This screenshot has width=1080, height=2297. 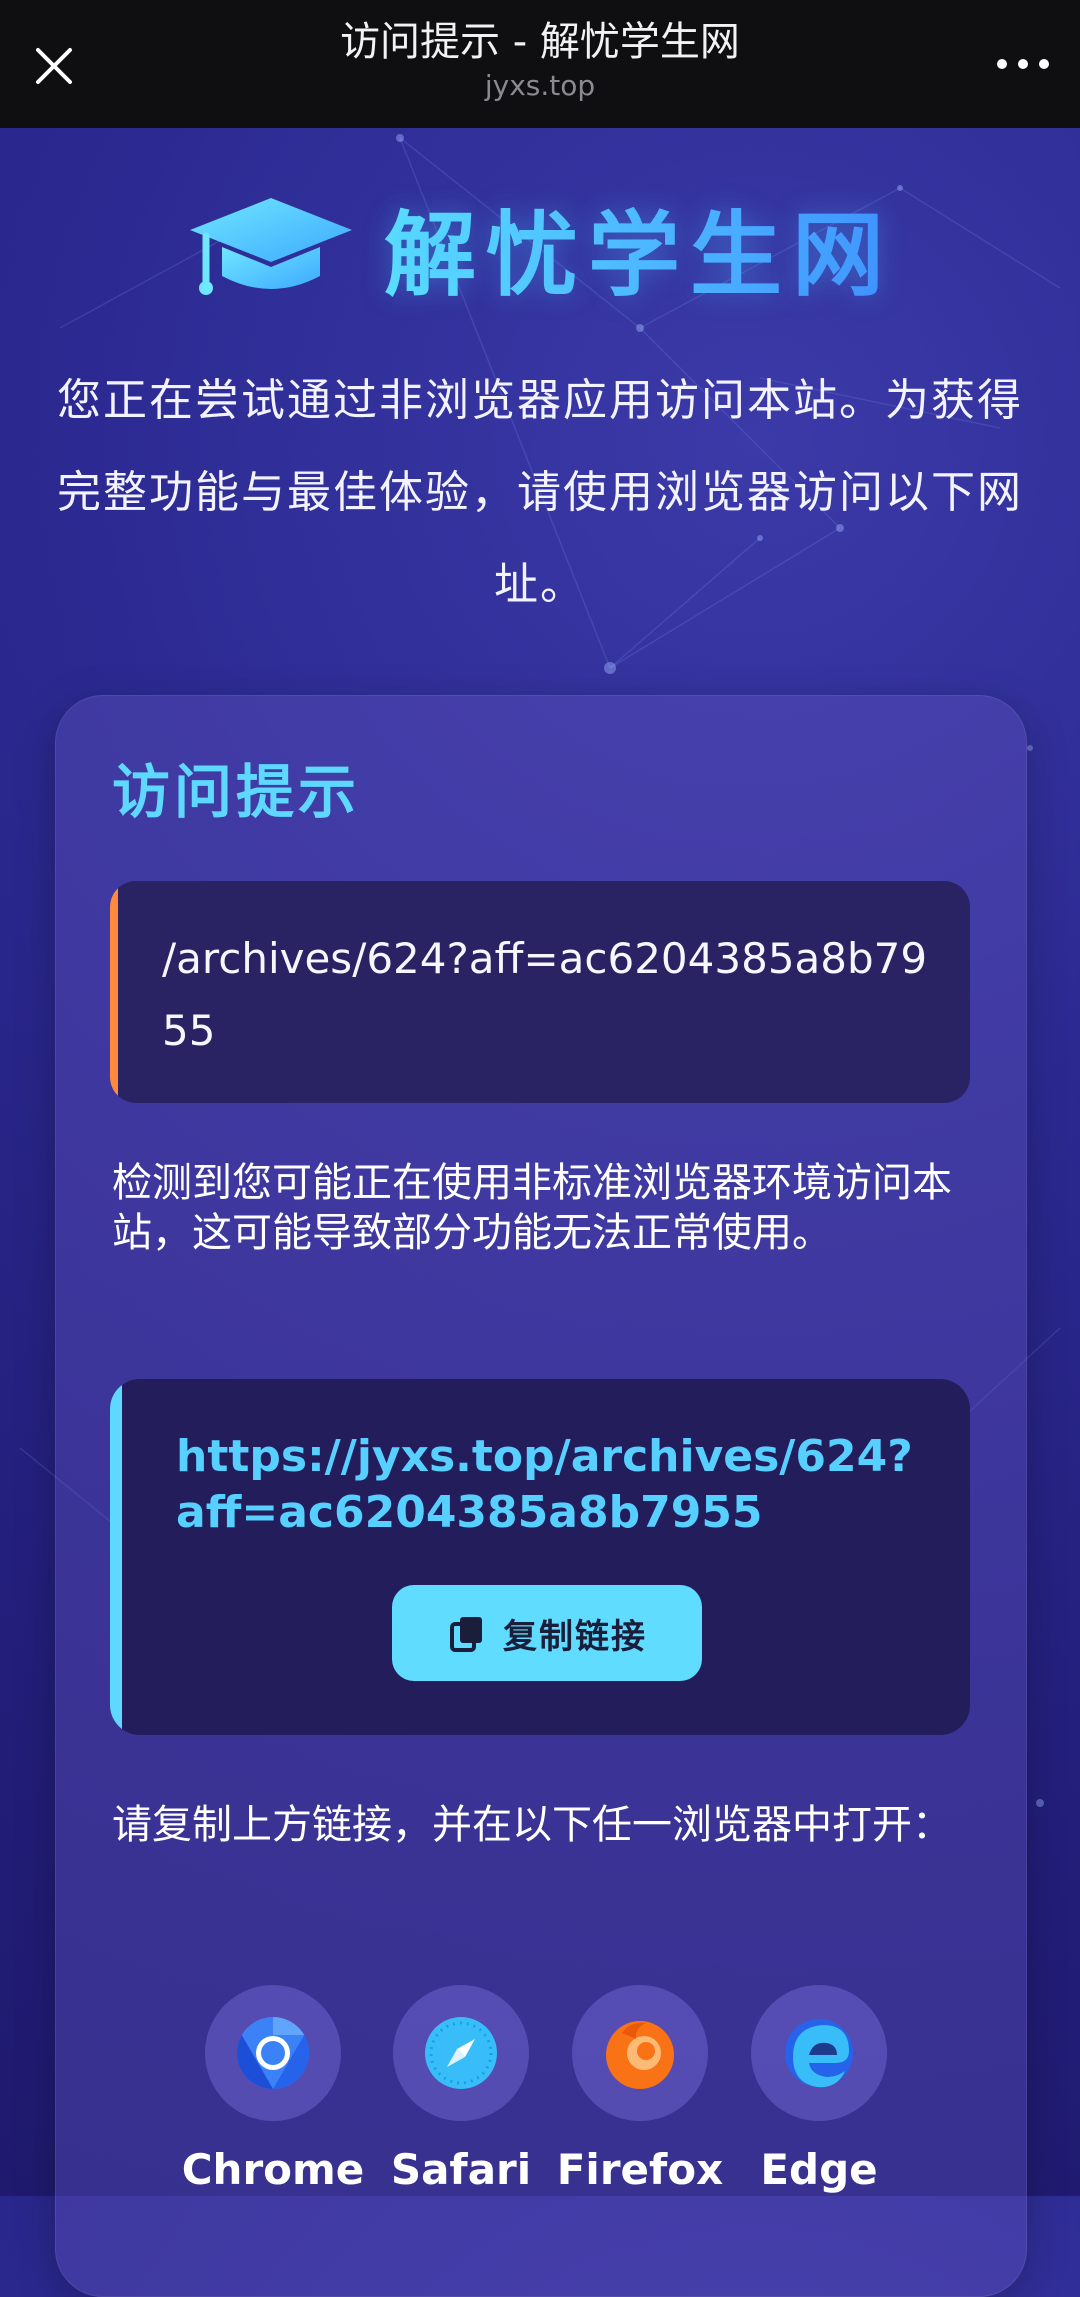 What do you see at coordinates (116, 1557) in the screenshot?
I see `url-accent-bar` at bounding box center [116, 1557].